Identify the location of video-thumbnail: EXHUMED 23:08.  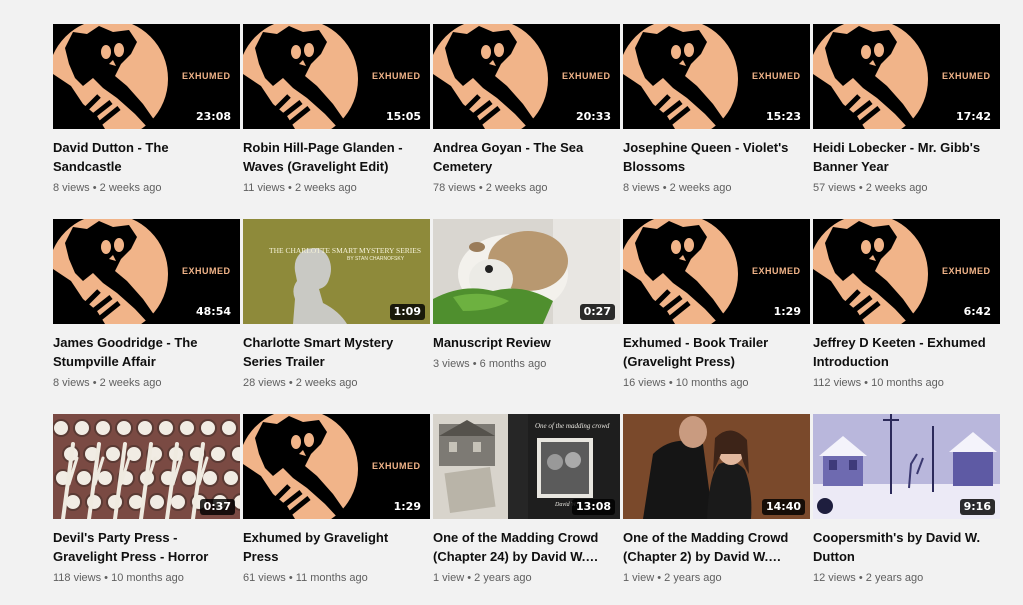
(146, 76).